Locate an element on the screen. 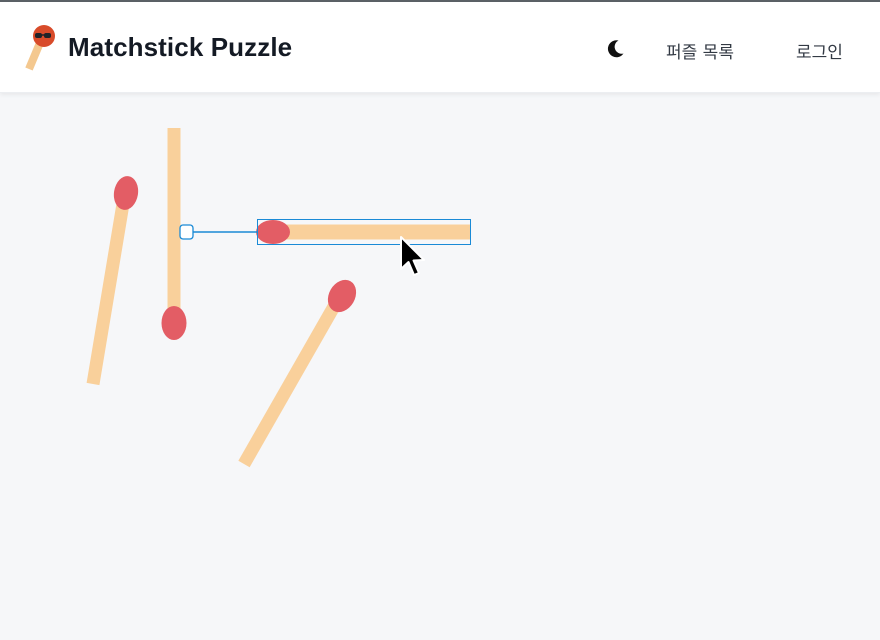 This screenshot has height=640, width=880. matchstick-1-stick is located at coordinates (108, 291).